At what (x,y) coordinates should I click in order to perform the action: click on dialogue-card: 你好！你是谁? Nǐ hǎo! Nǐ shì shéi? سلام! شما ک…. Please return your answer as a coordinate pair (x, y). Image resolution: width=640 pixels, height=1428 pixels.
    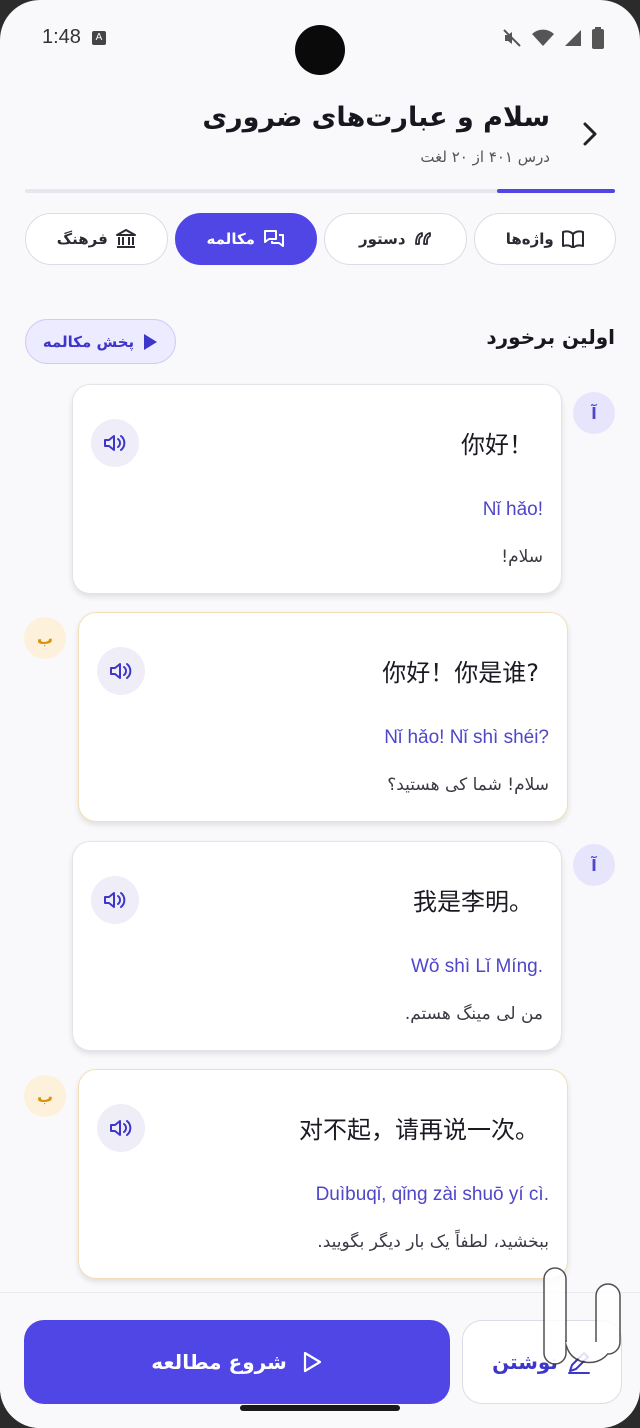
    Looking at the image, I should click on (323, 717).